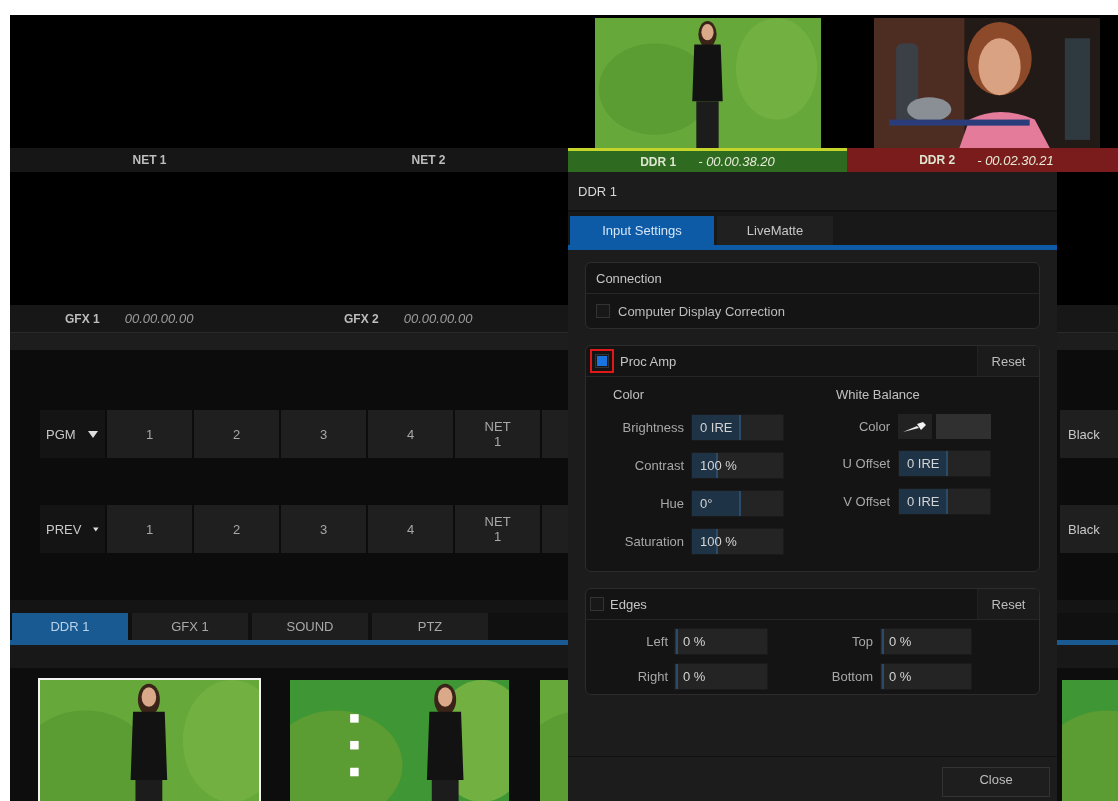  I want to click on field-label: V Offset, so click(866, 501).